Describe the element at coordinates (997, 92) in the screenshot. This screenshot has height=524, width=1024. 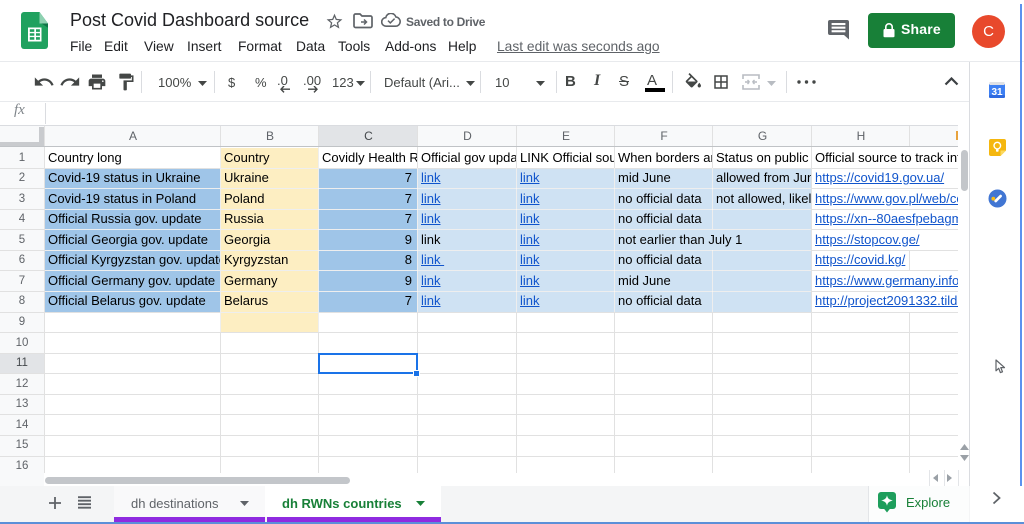
I see `svg-text: 31` at that location.